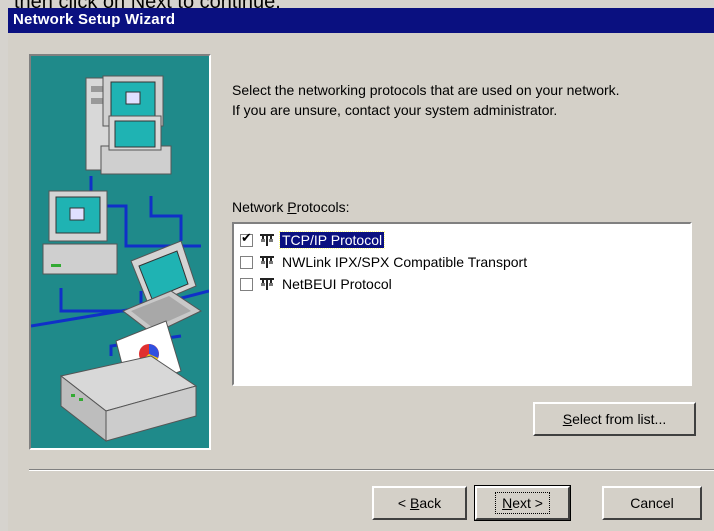  What do you see at coordinates (652, 503) in the screenshot?
I see `cancel-button: Cancel` at bounding box center [652, 503].